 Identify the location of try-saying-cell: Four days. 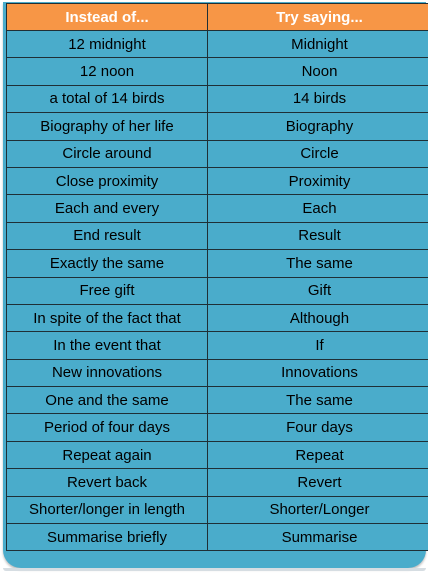
(317, 427).